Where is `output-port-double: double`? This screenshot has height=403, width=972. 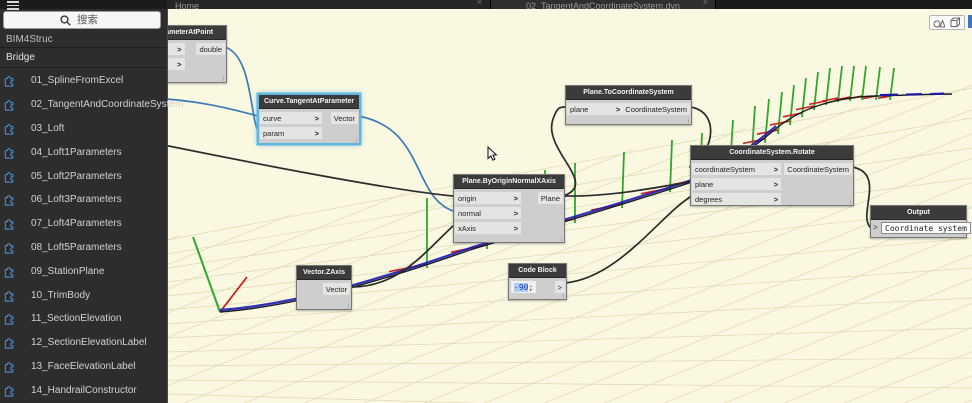
output-port-double: double is located at coordinates (210, 49).